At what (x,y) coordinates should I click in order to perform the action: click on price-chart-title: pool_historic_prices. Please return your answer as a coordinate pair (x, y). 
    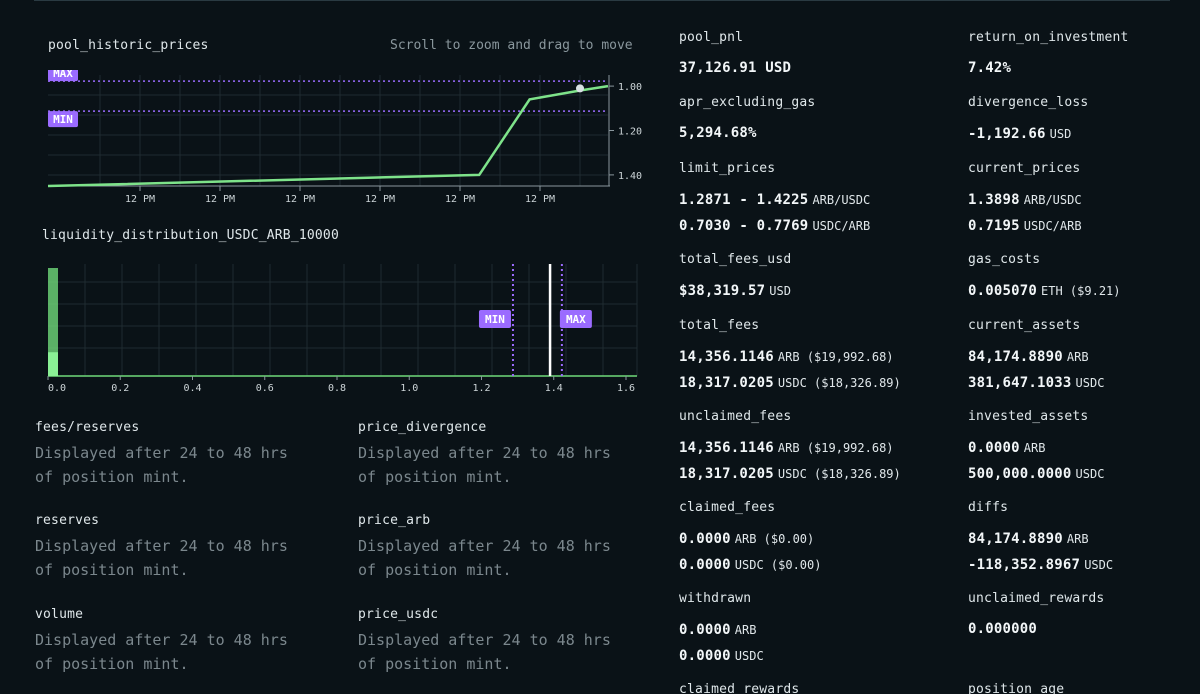
    Looking at the image, I should click on (128, 45).